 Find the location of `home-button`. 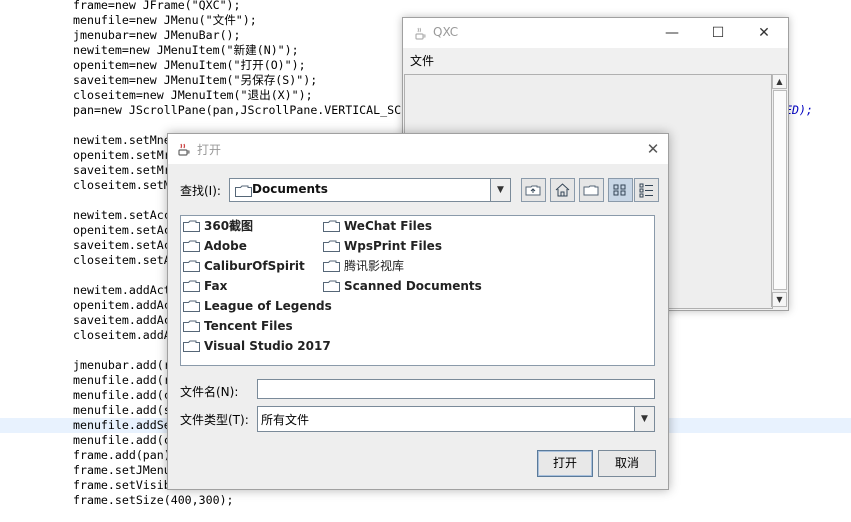

home-button is located at coordinates (562, 190).